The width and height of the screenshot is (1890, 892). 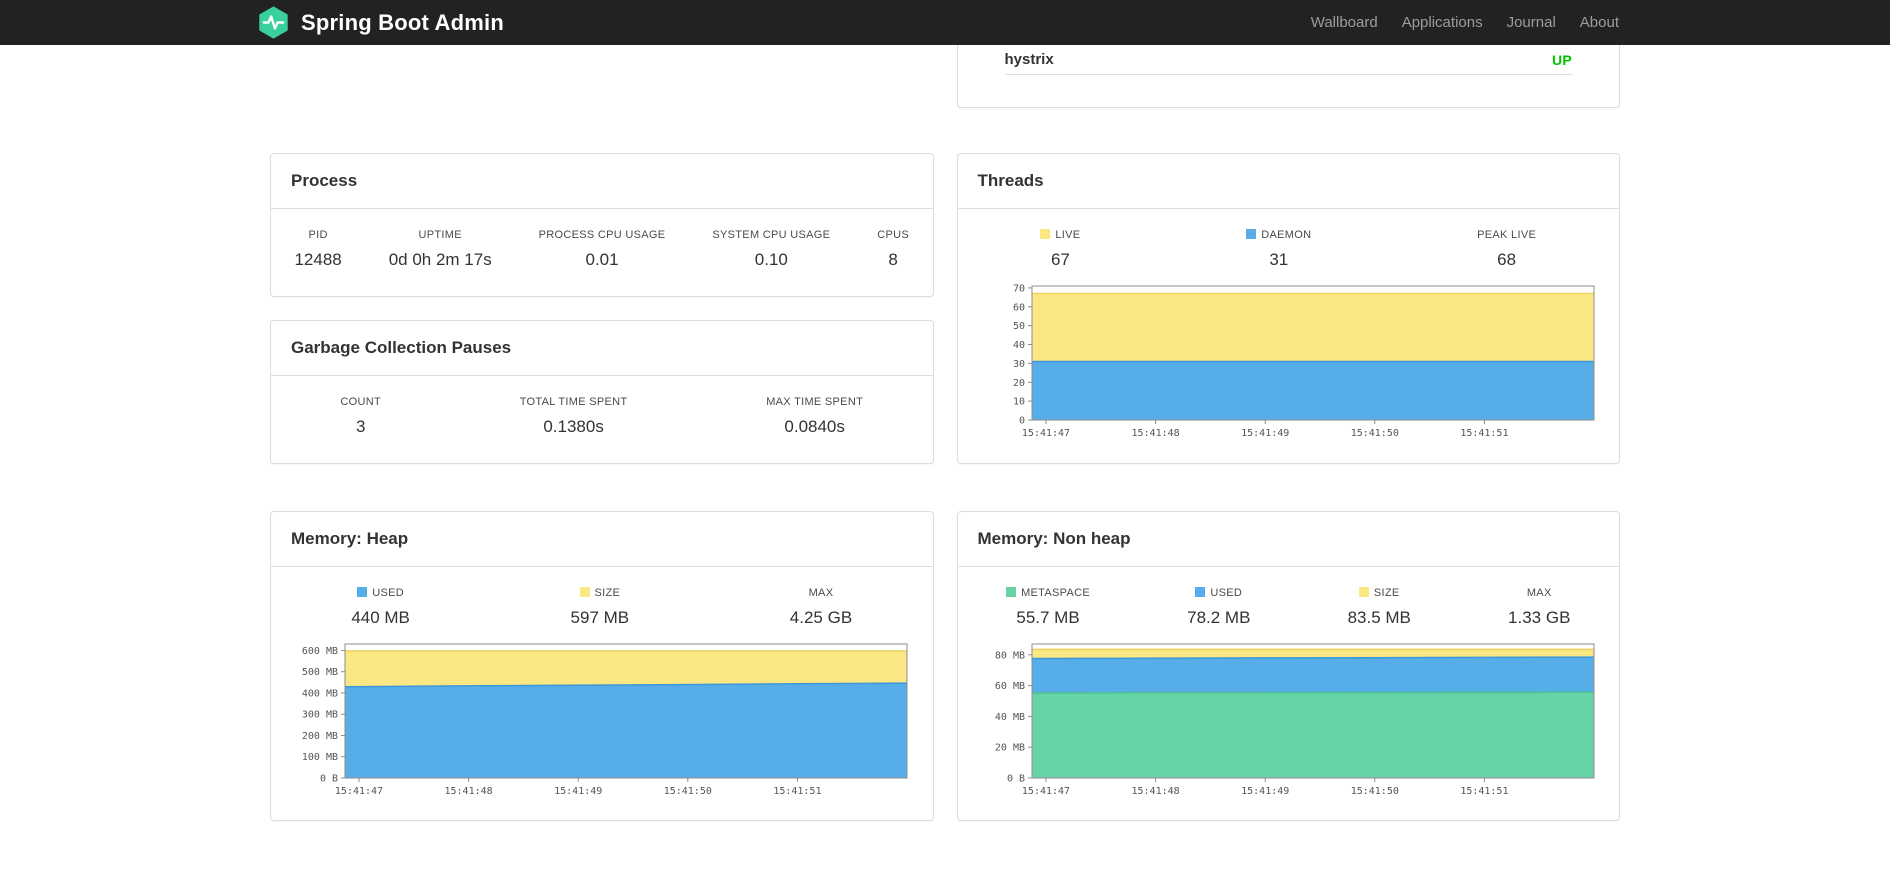 I want to click on application-row-hystrix: hystrix UP, so click(x=1288, y=60).